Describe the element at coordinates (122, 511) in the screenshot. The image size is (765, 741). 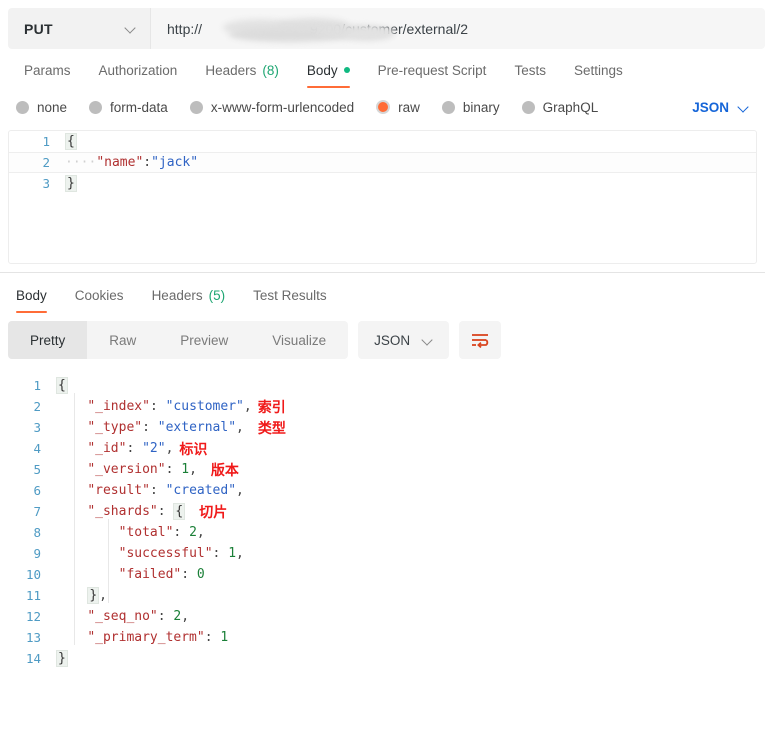
I see `json-key: "_shards"` at that location.